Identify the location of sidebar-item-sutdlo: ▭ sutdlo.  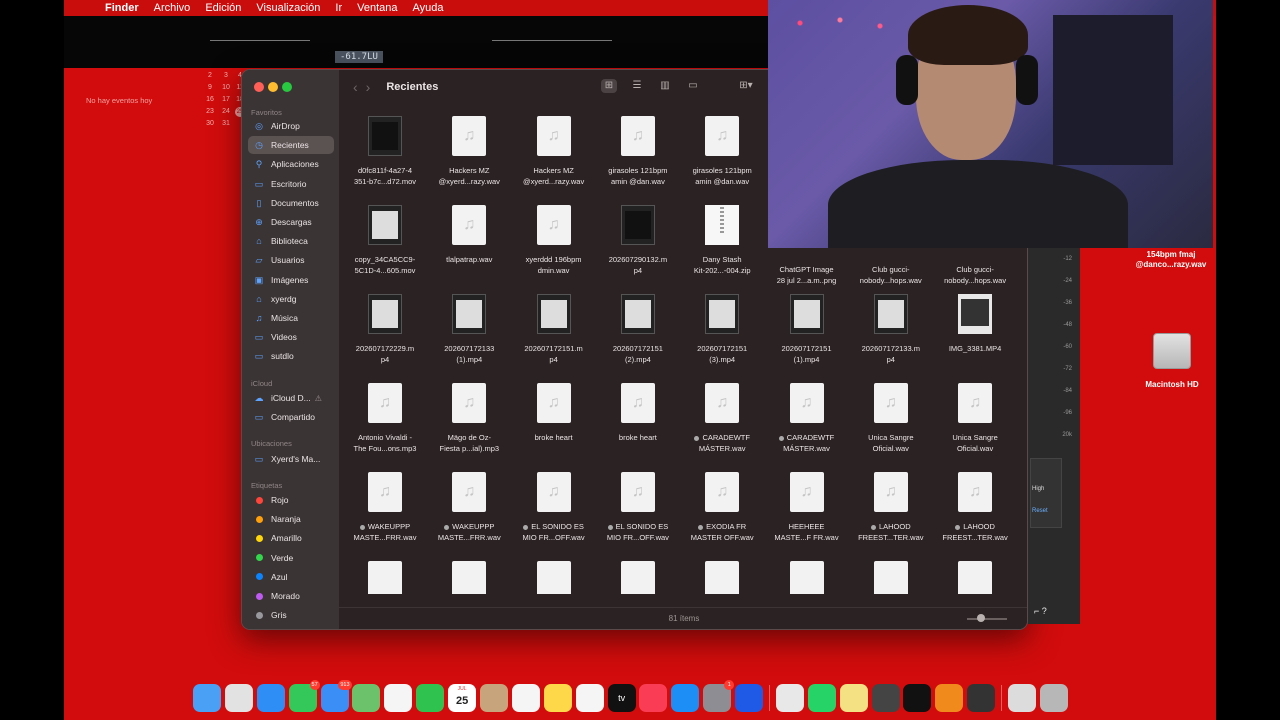
(291, 356).